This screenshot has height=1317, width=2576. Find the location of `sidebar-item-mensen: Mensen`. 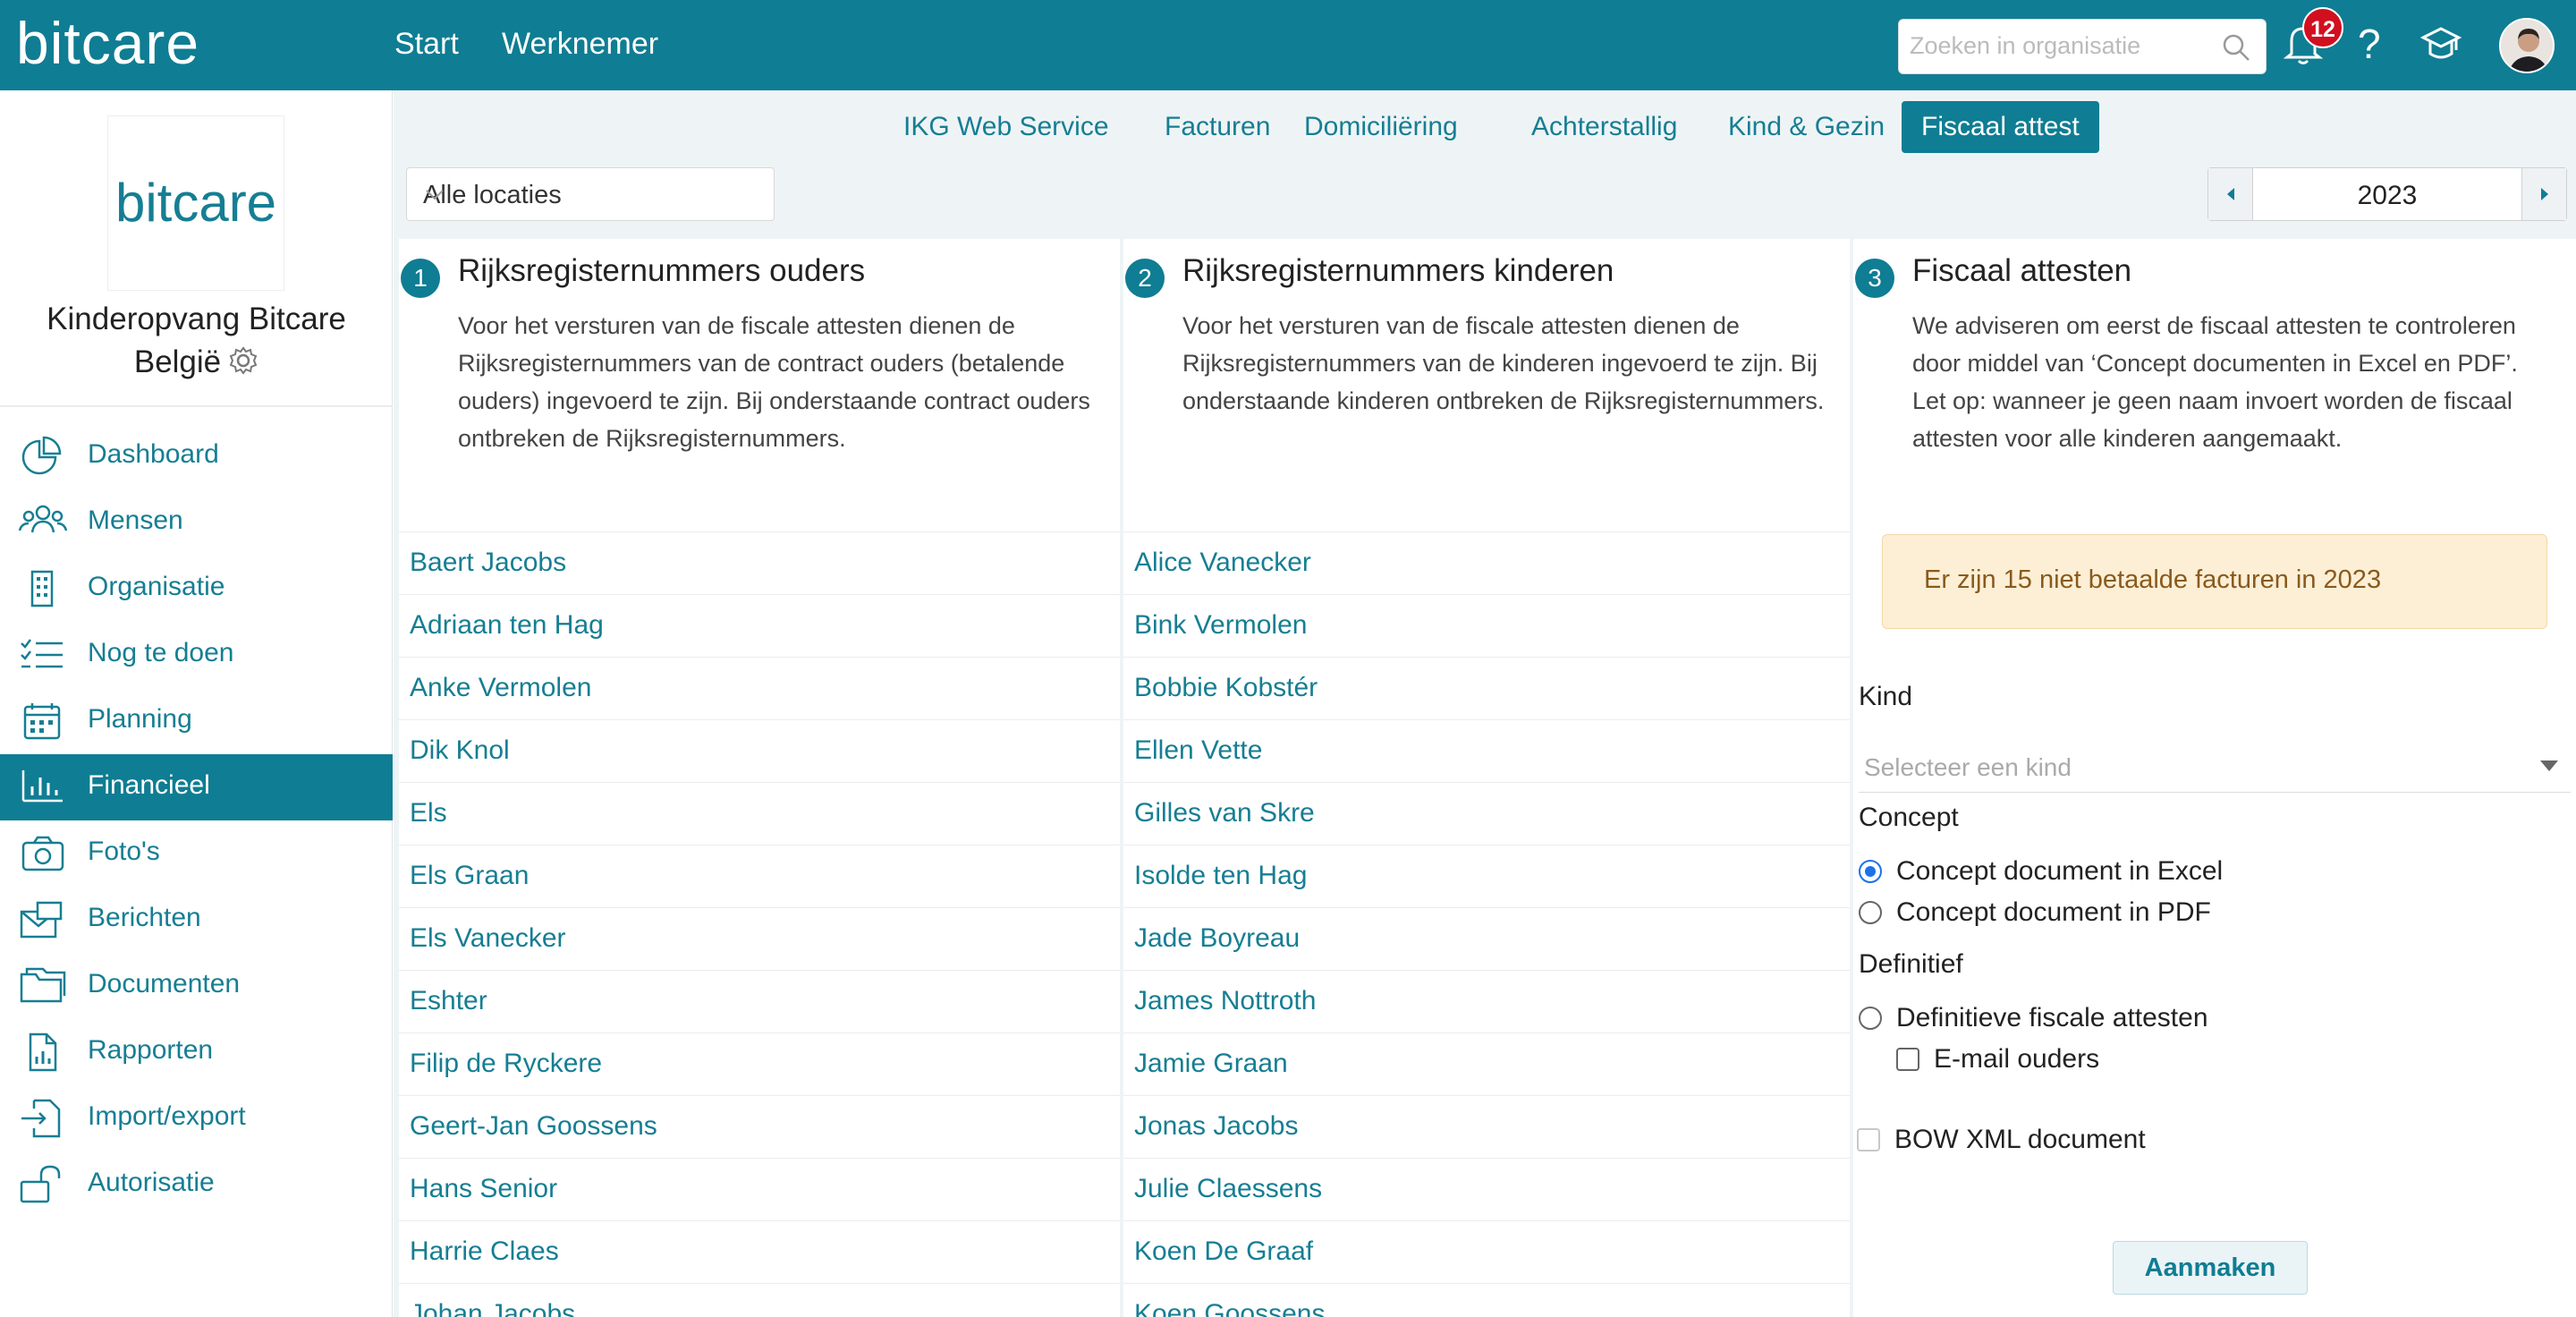

sidebar-item-mensen: Mensen is located at coordinates (196, 522).